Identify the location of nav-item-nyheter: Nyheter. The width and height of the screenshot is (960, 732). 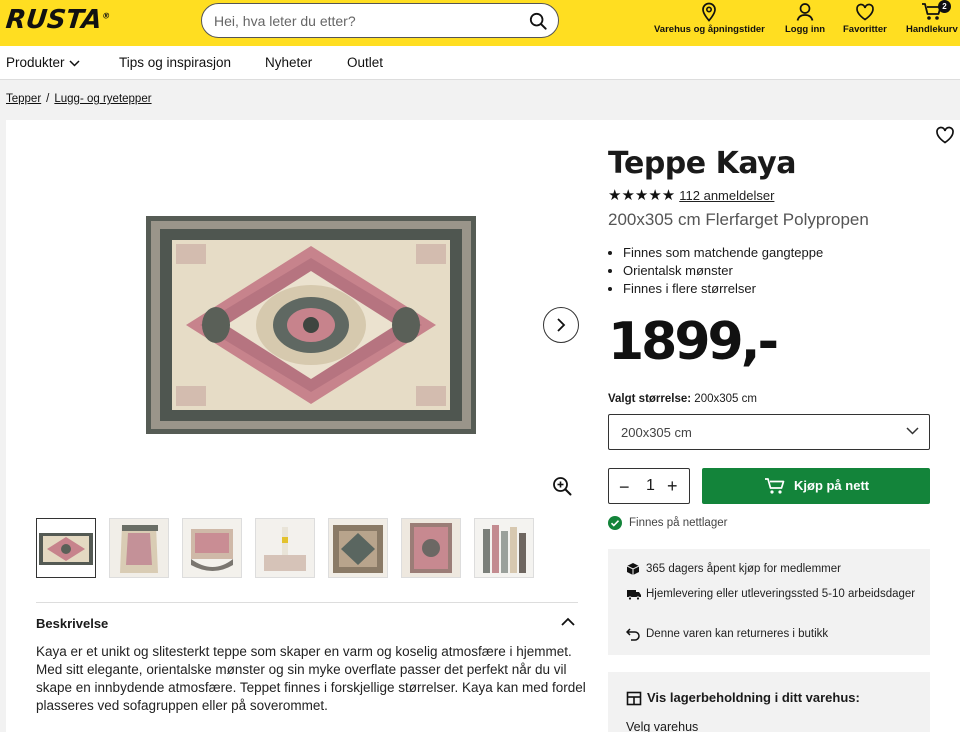
(288, 62).